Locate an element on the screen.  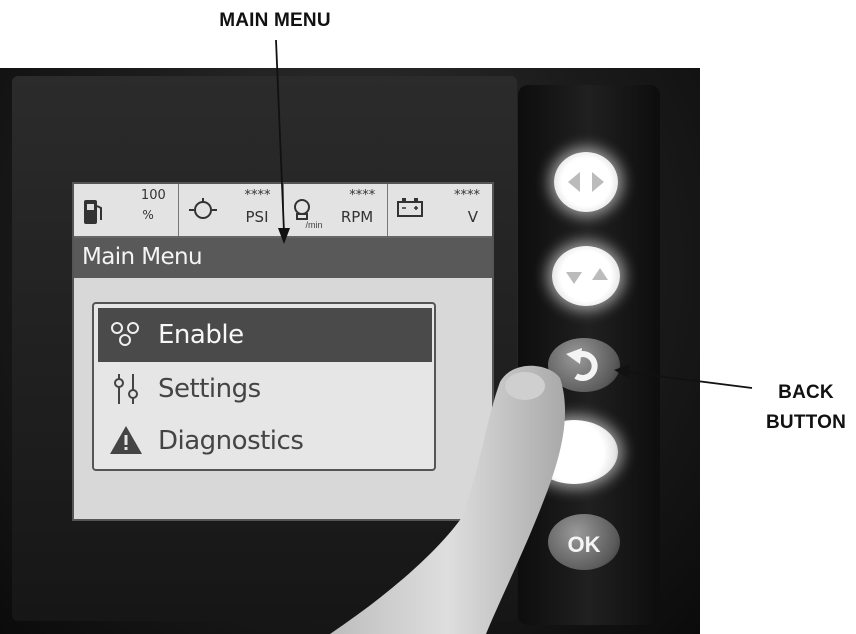
fuel-pump-icon is located at coordinates (93, 212).